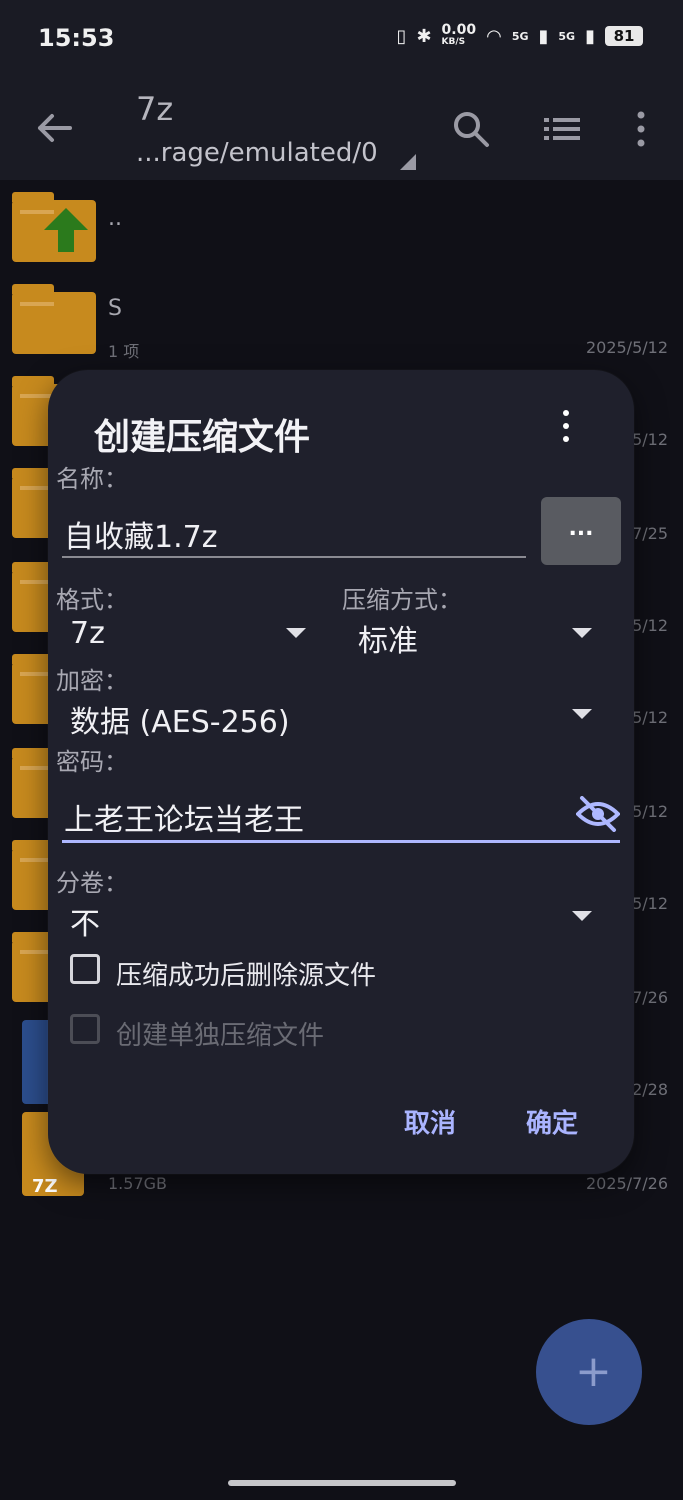 The height and width of the screenshot is (1500, 683). What do you see at coordinates (92, 681) in the screenshot?
I see `encryption-label: 加密：` at bounding box center [92, 681].